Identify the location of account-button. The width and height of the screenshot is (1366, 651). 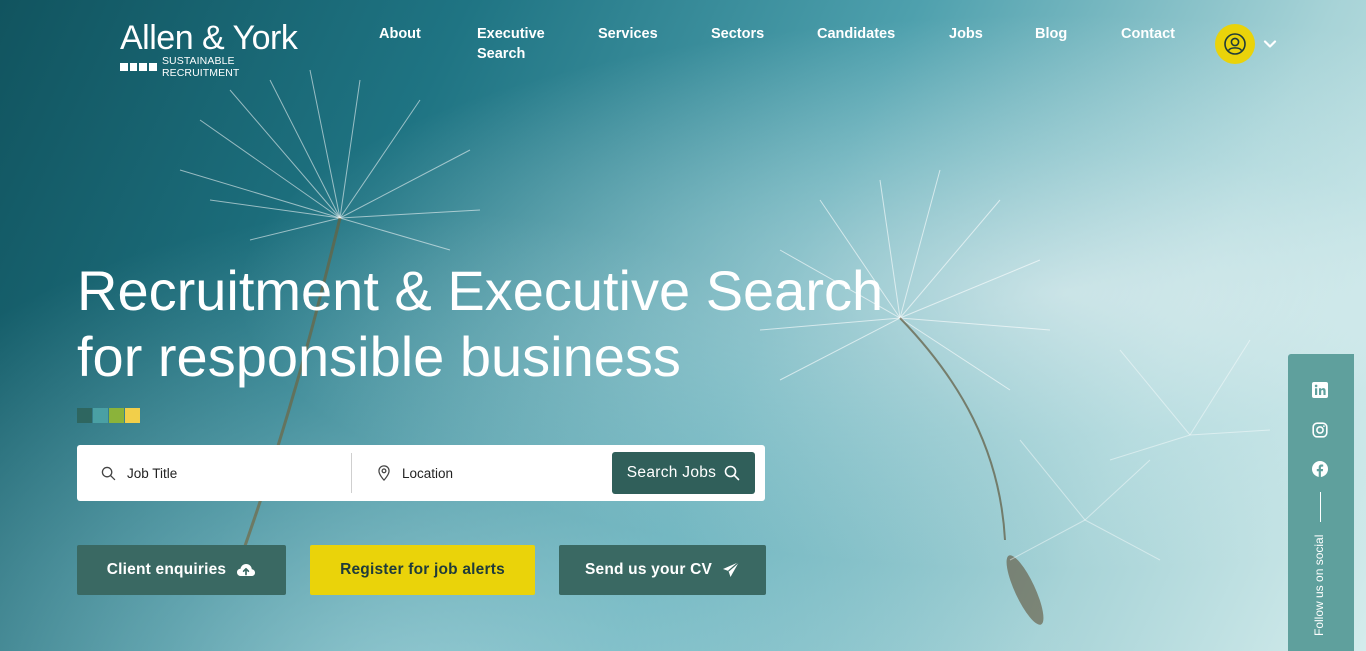
(1235, 44).